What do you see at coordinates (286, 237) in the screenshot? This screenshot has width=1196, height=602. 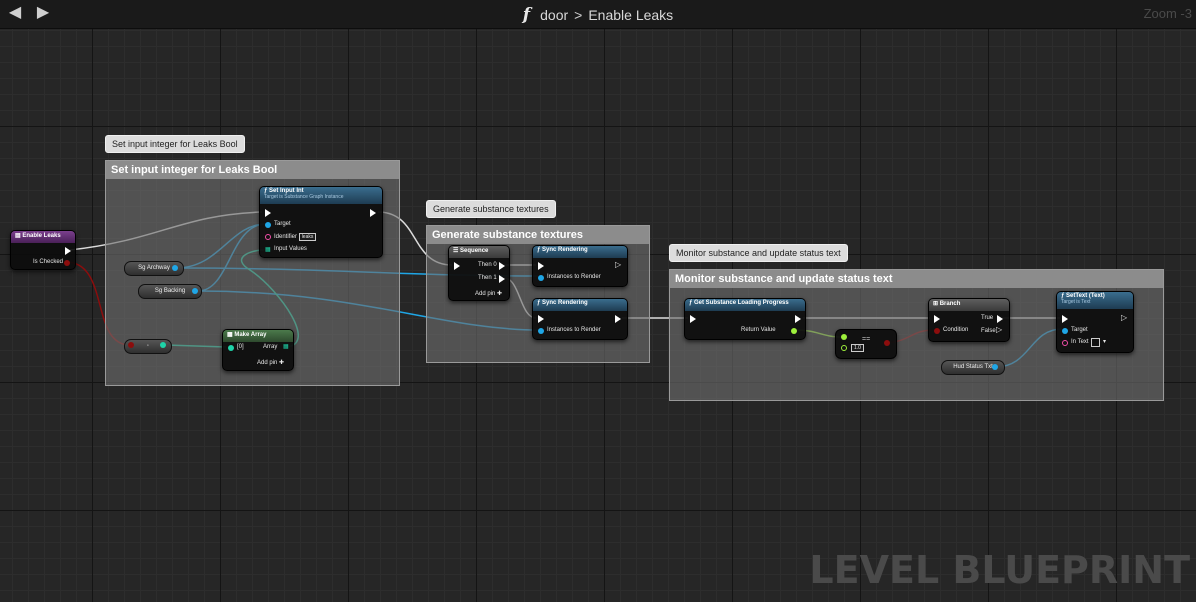 I see `identifier-label: Identifier` at bounding box center [286, 237].